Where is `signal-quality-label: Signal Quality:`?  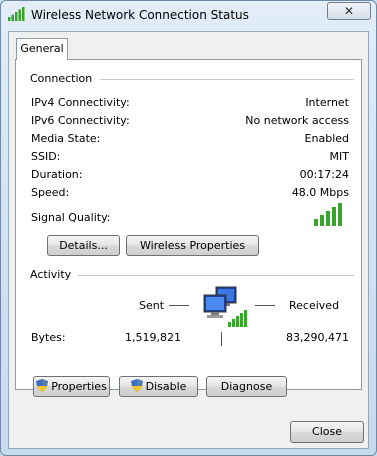
signal-quality-label: Signal Quality: is located at coordinates (71, 217).